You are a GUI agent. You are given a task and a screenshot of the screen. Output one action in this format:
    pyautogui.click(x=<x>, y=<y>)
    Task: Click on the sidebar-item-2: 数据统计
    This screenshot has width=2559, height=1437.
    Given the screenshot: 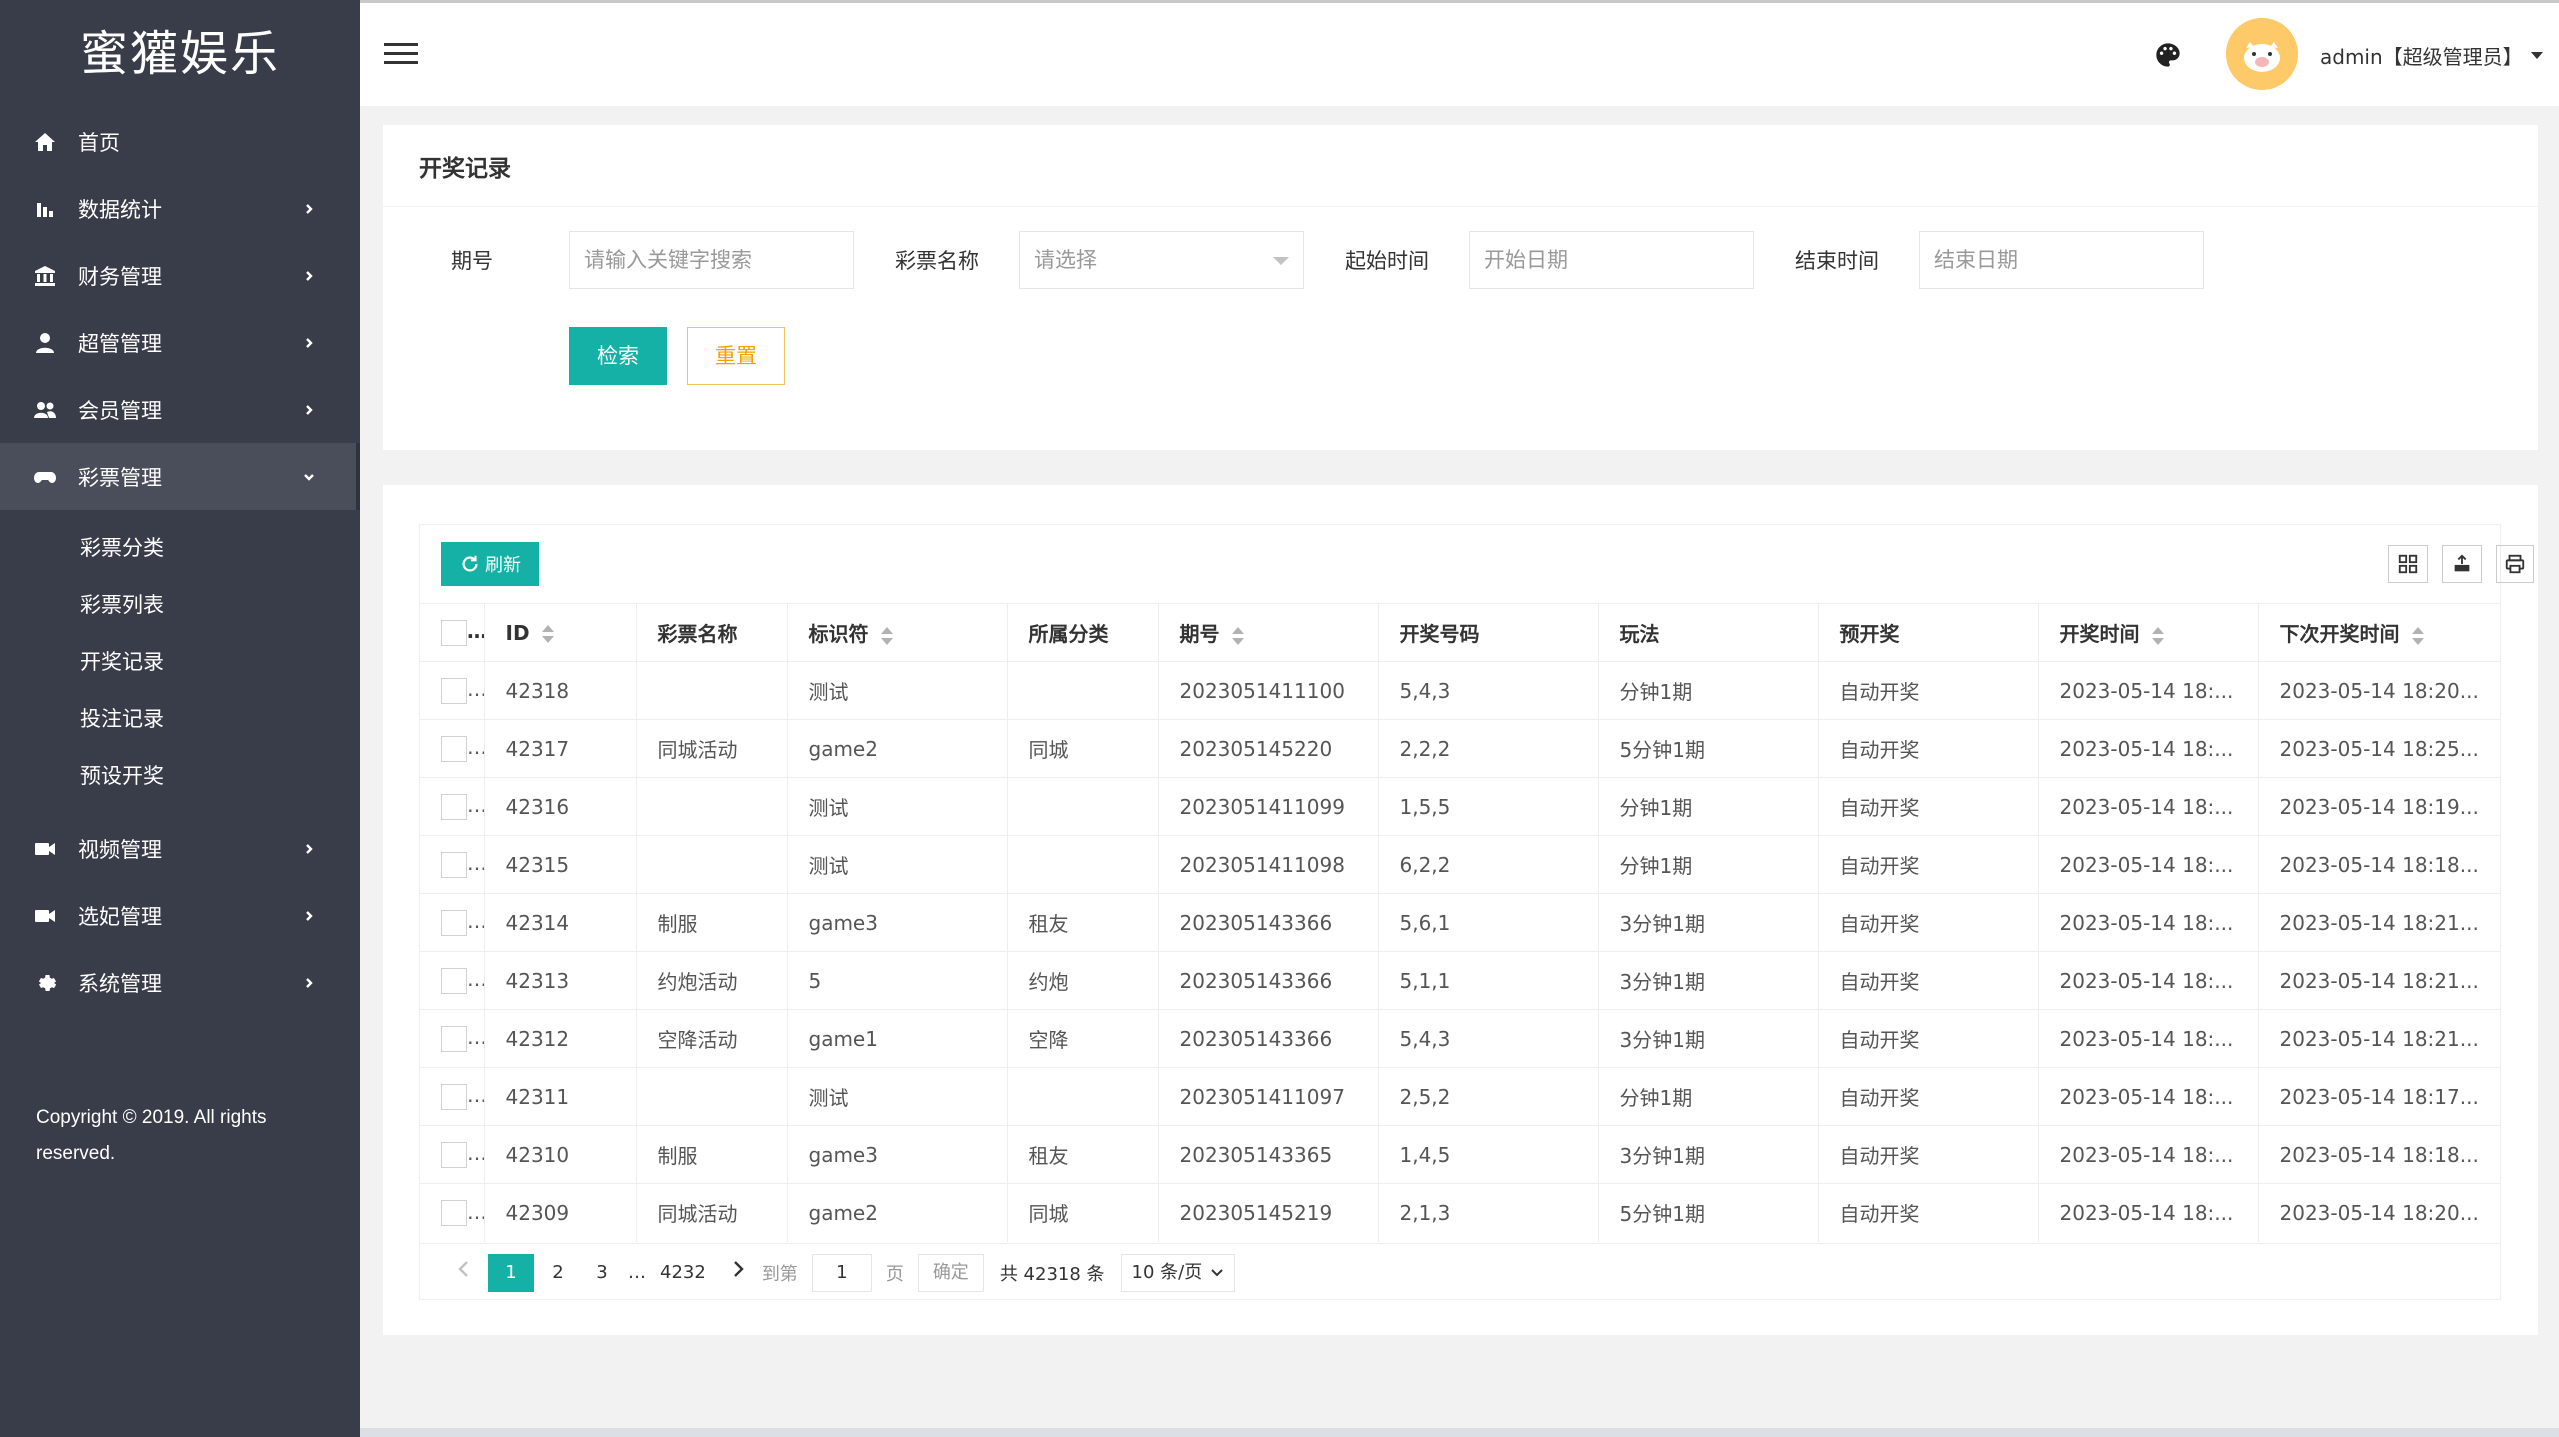 What is the action you would take?
    pyautogui.click(x=180, y=208)
    